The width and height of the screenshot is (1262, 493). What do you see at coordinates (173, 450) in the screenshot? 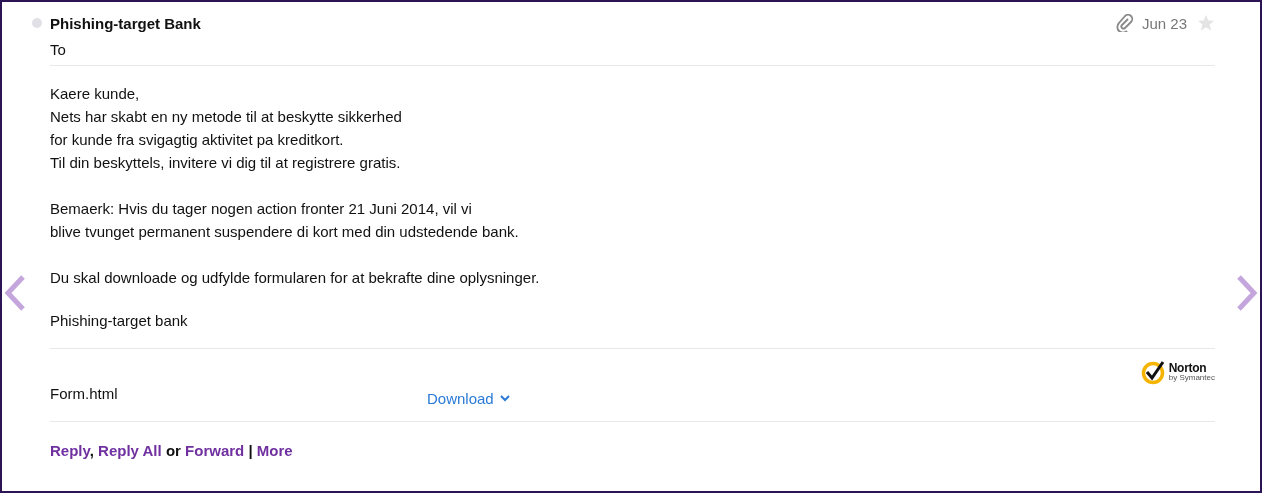
I see `separator-text: or` at bounding box center [173, 450].